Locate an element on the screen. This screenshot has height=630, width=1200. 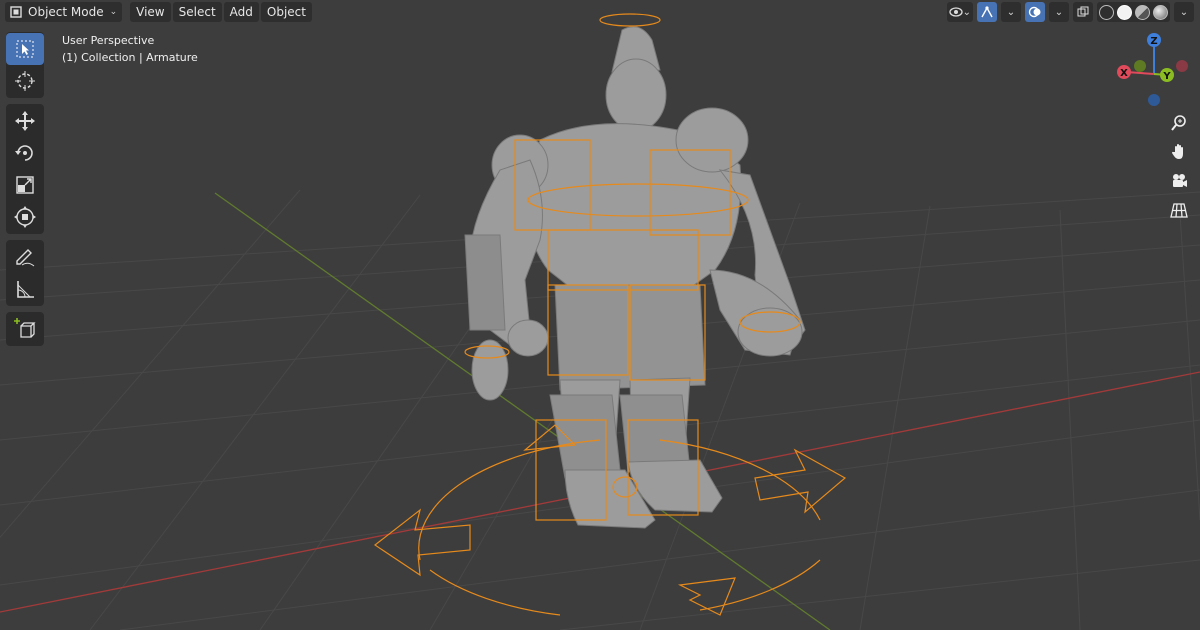
visibility-button: ⌄ is located at coordinates (959, 12).